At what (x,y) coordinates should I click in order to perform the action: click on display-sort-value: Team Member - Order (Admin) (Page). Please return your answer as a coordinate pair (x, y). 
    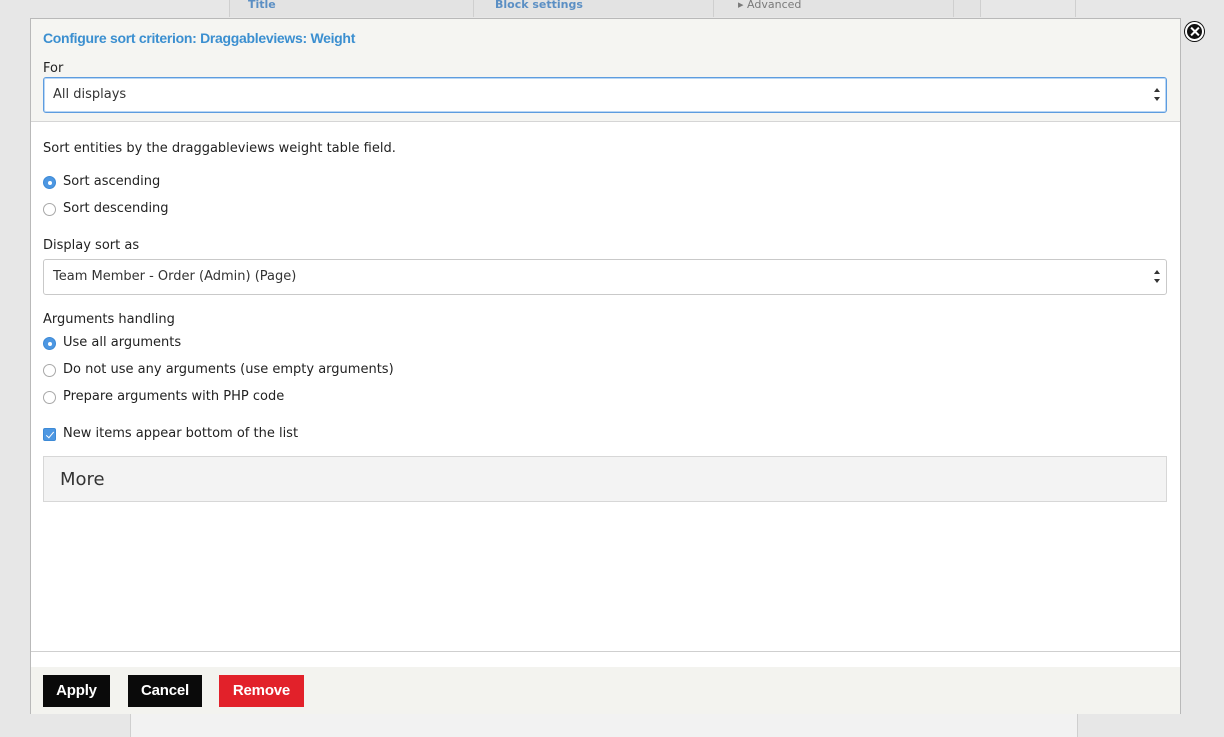
    Looking at the image, I should click on (175, 276).